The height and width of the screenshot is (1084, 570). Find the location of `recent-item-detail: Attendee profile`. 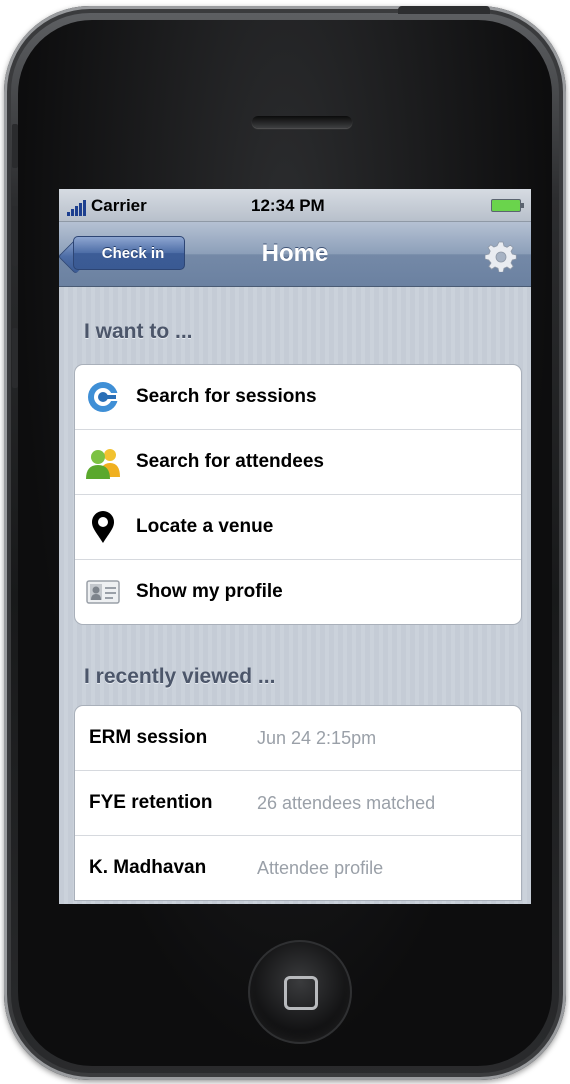

recent-item-detail: Attendee profile is located at coordinates (320, 867).